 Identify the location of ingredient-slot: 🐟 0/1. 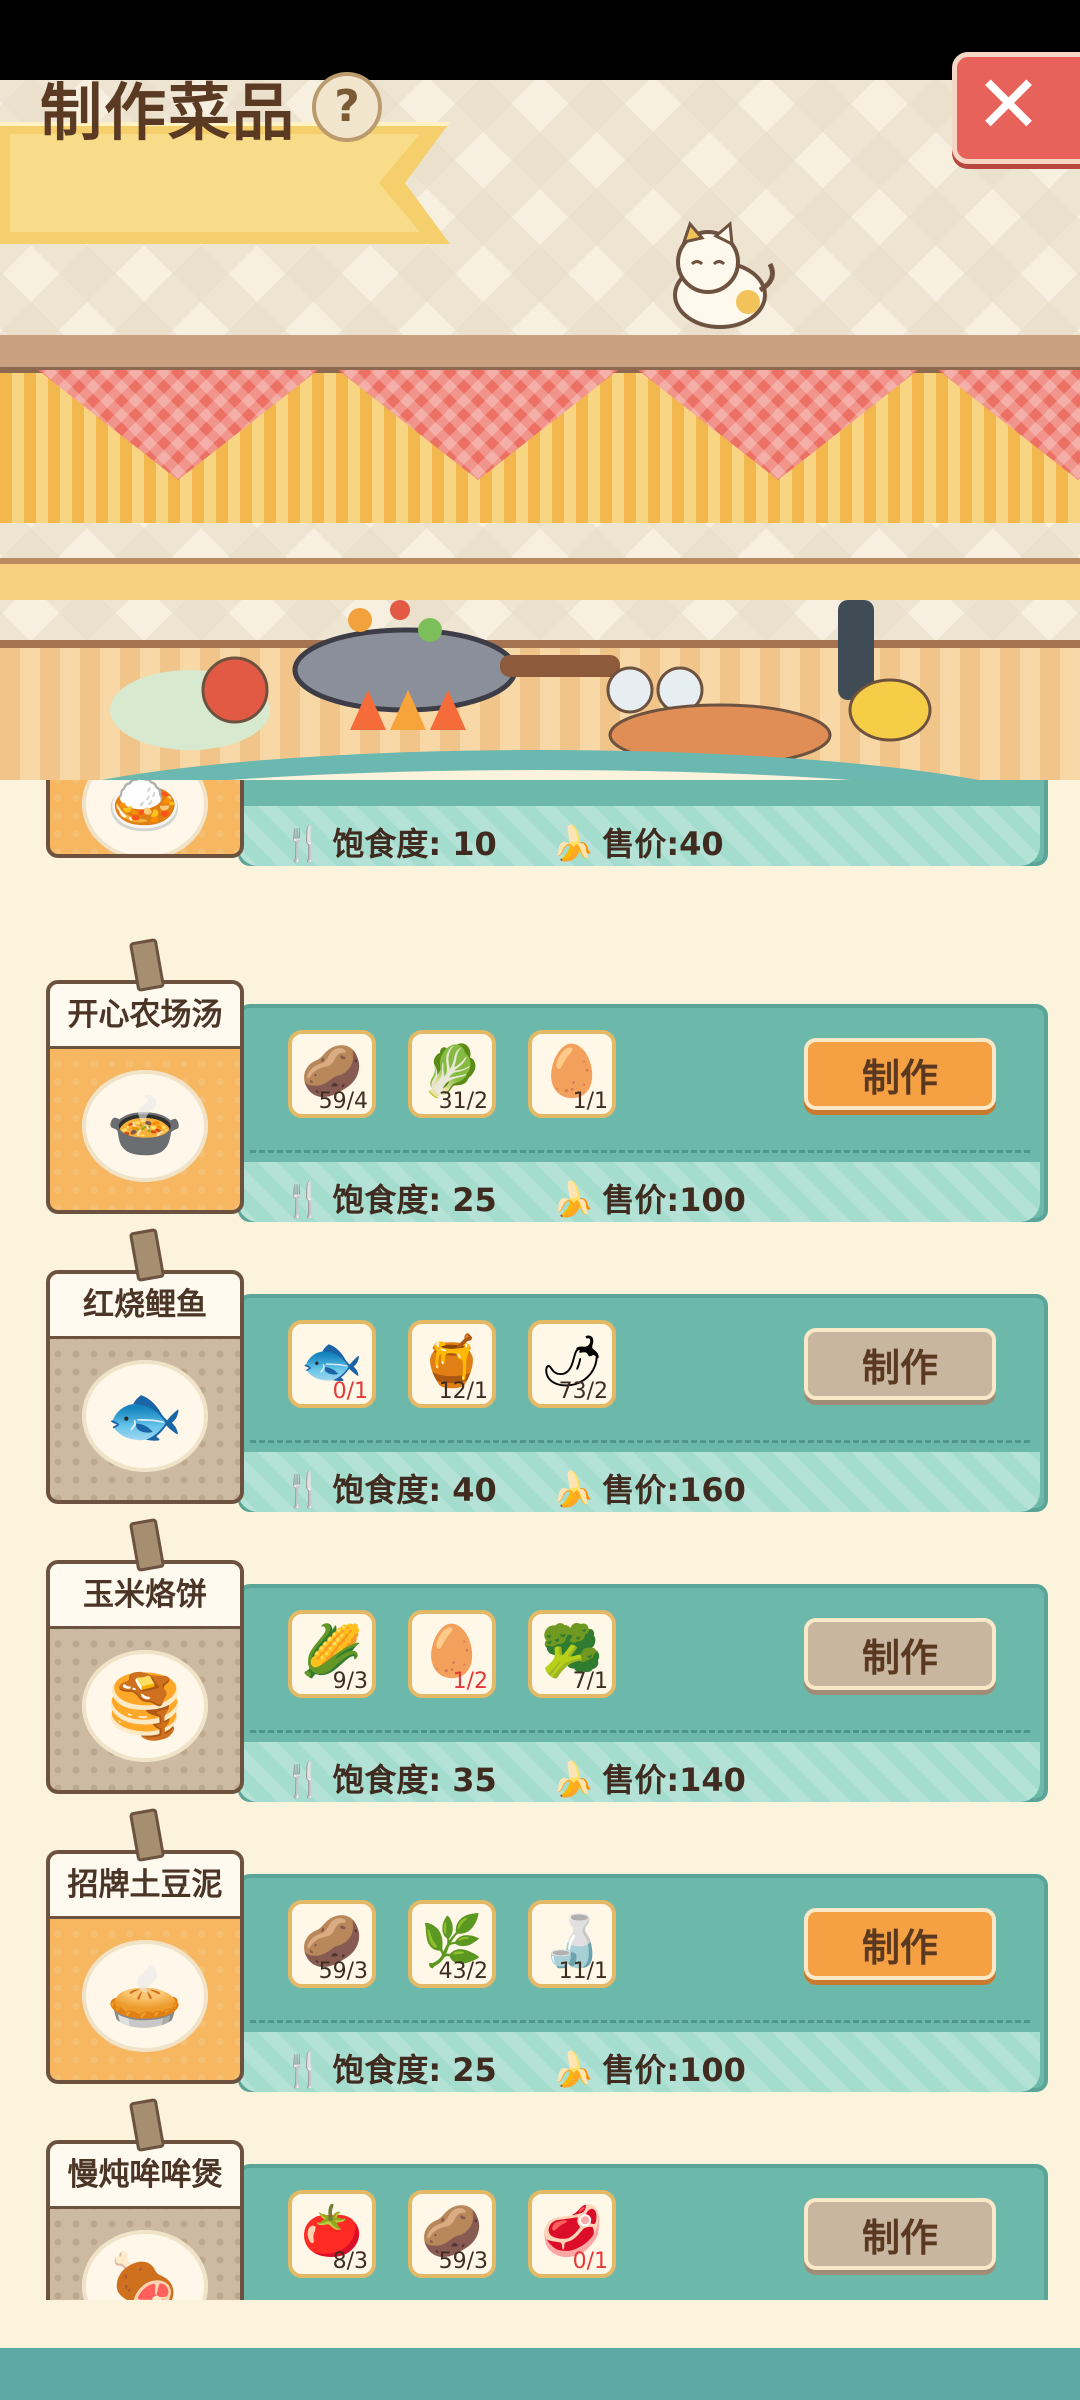
(332, 1364).